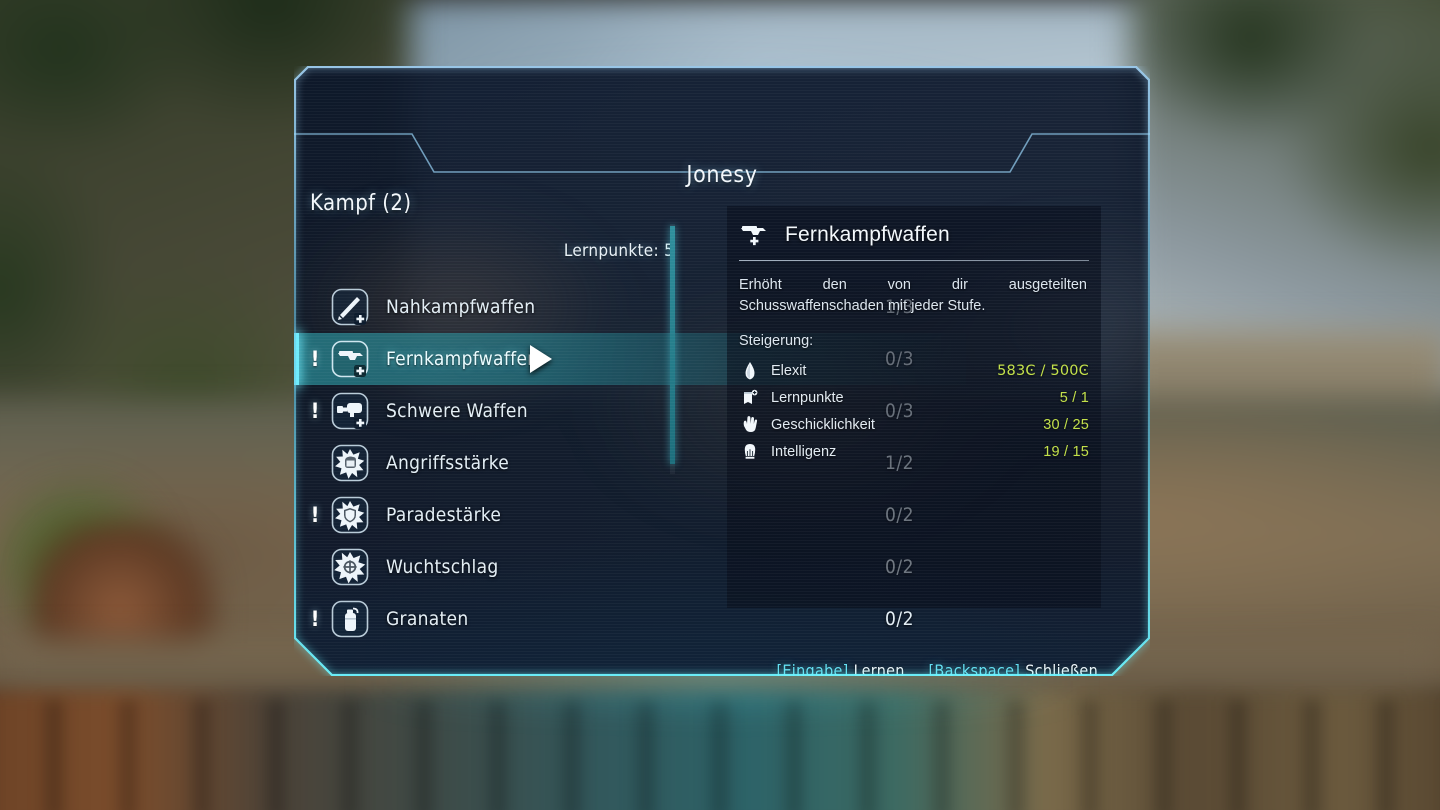 The image size is (1440, 810). What do you see at coordinates (448, 463) in the screenshot?
I see `skill-name: Angriffsstärke` at bounding box center [448, 463].